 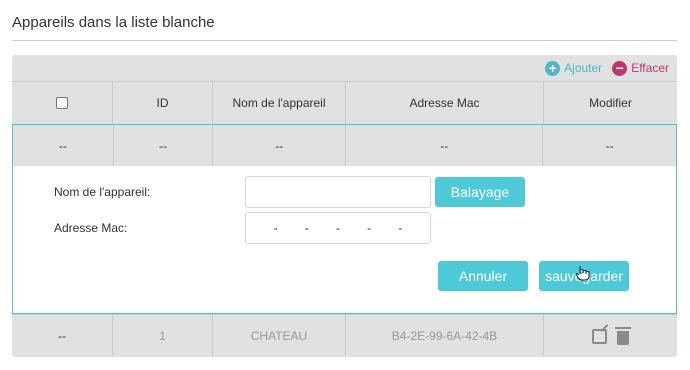 I want to click on plus-circle-icon: +, so click(x=553, y=68).